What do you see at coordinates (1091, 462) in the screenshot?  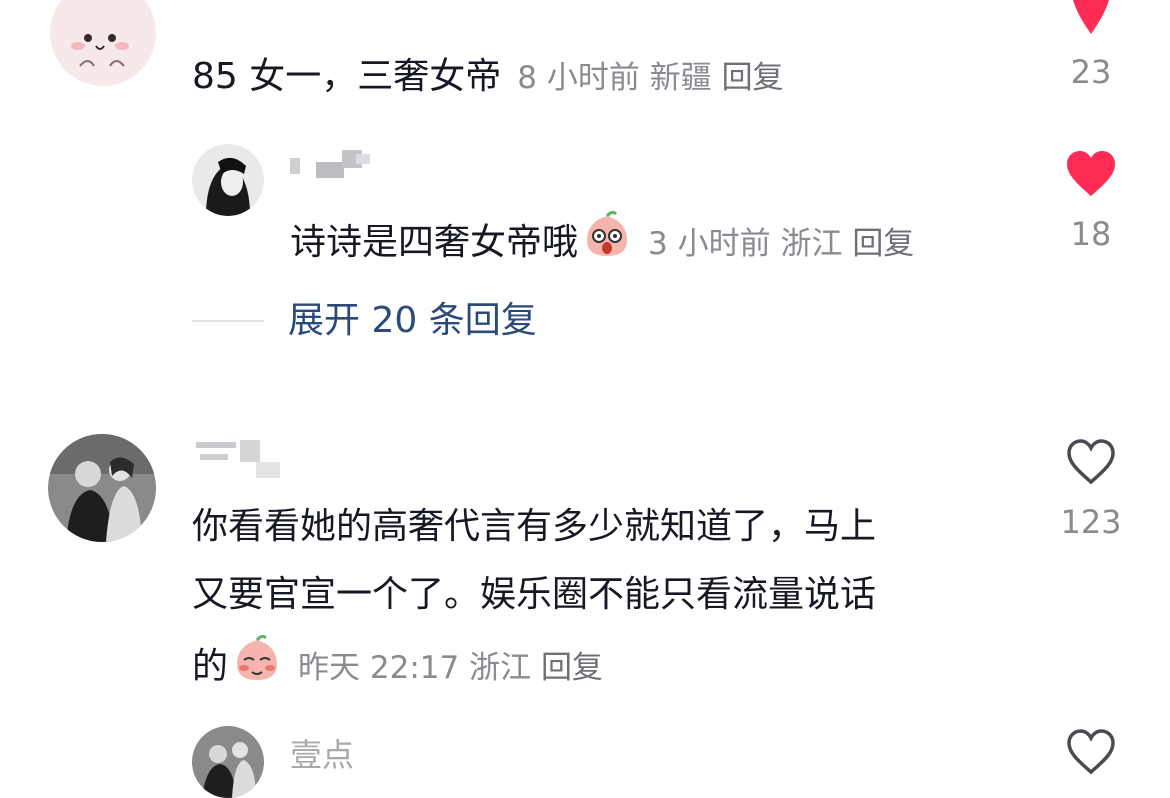 I see `heart-outline-icon` at bounding box center [1091, 462].